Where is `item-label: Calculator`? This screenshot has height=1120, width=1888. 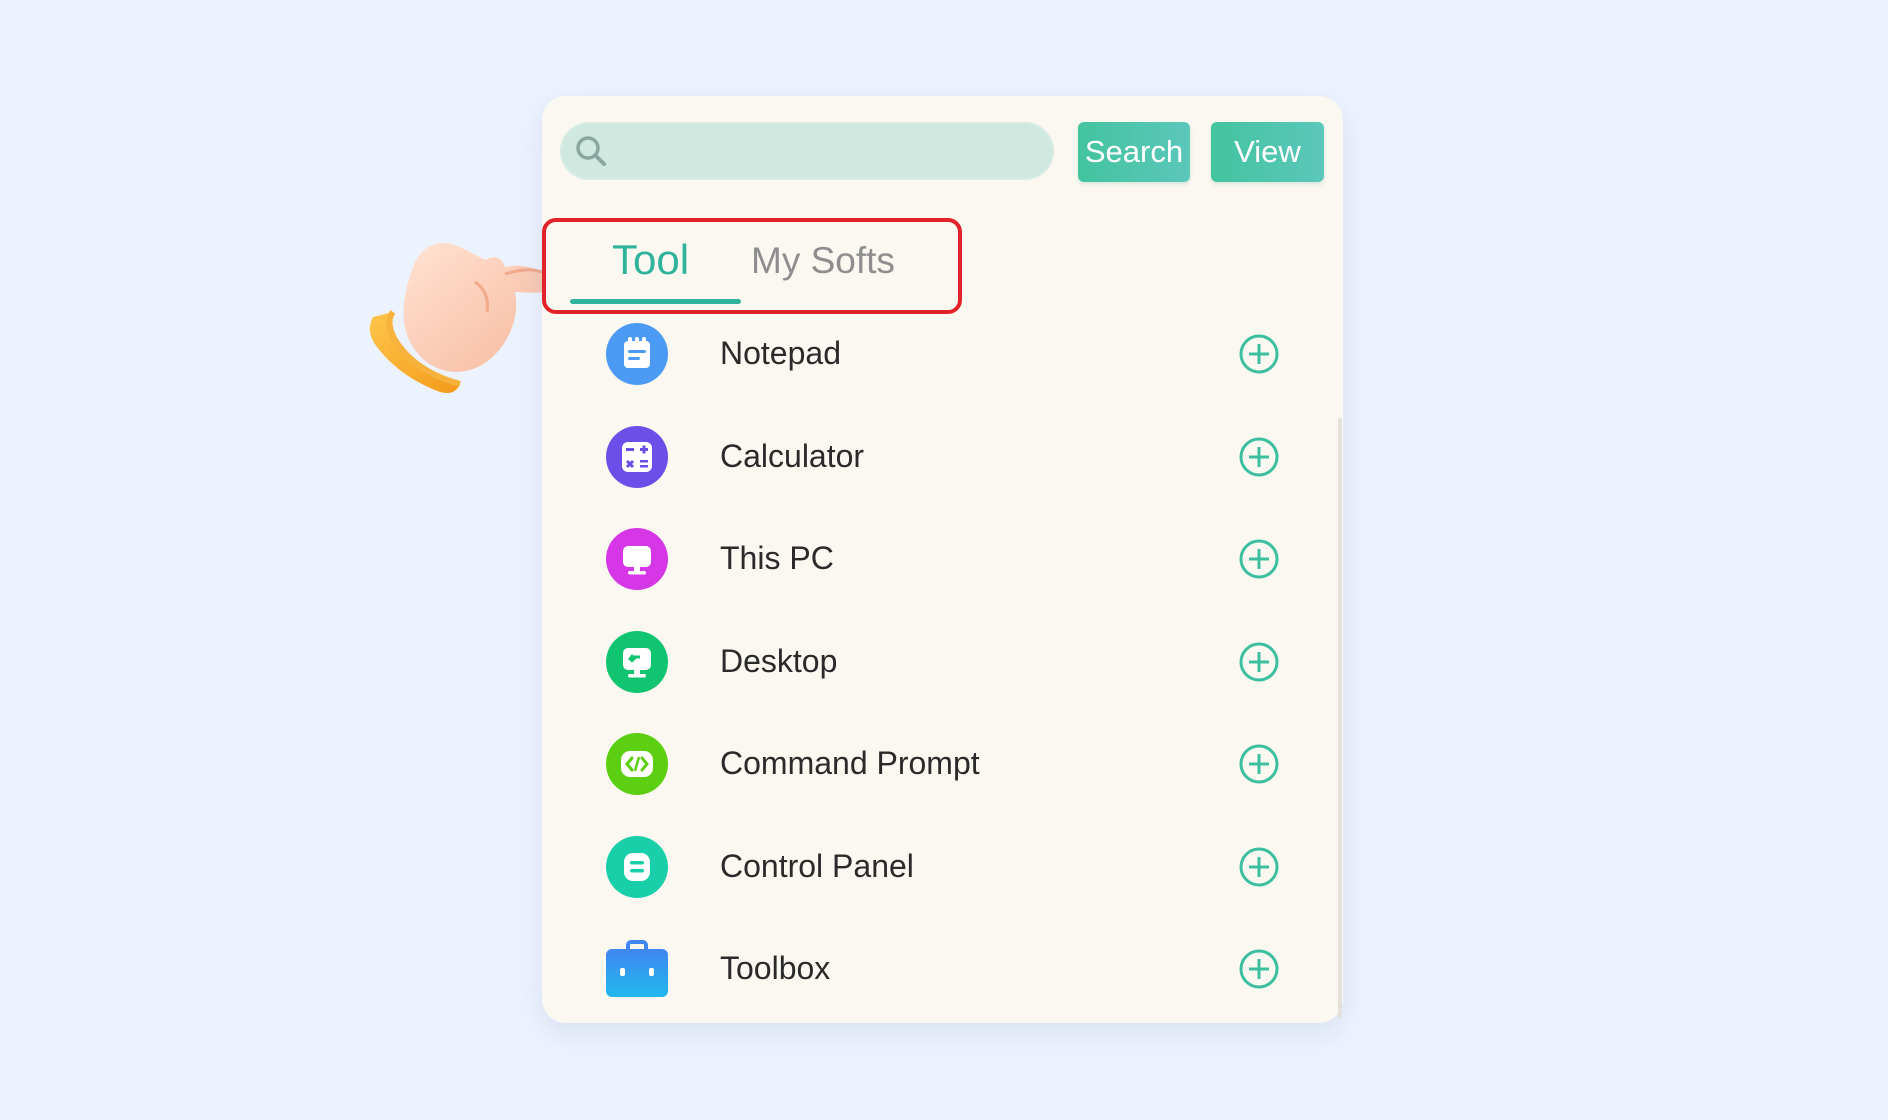
item-label: Calculator is located at coordinates (792, 456).